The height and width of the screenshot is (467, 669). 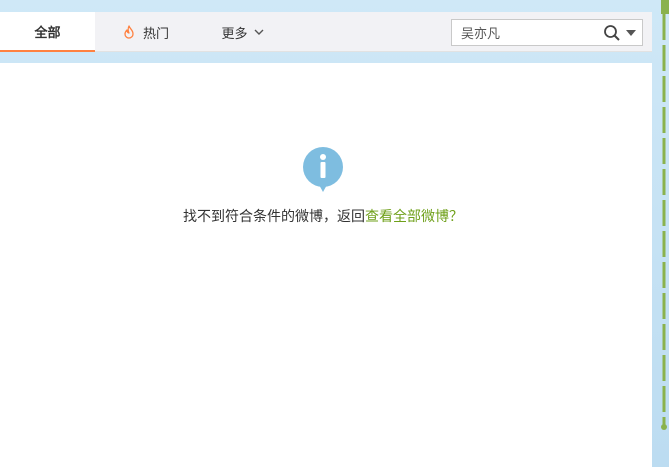 What do you see at coordinates (155, 34) in the screenshot?
I see `tab-hot-label: 热门` at bounding box center [155, 34].